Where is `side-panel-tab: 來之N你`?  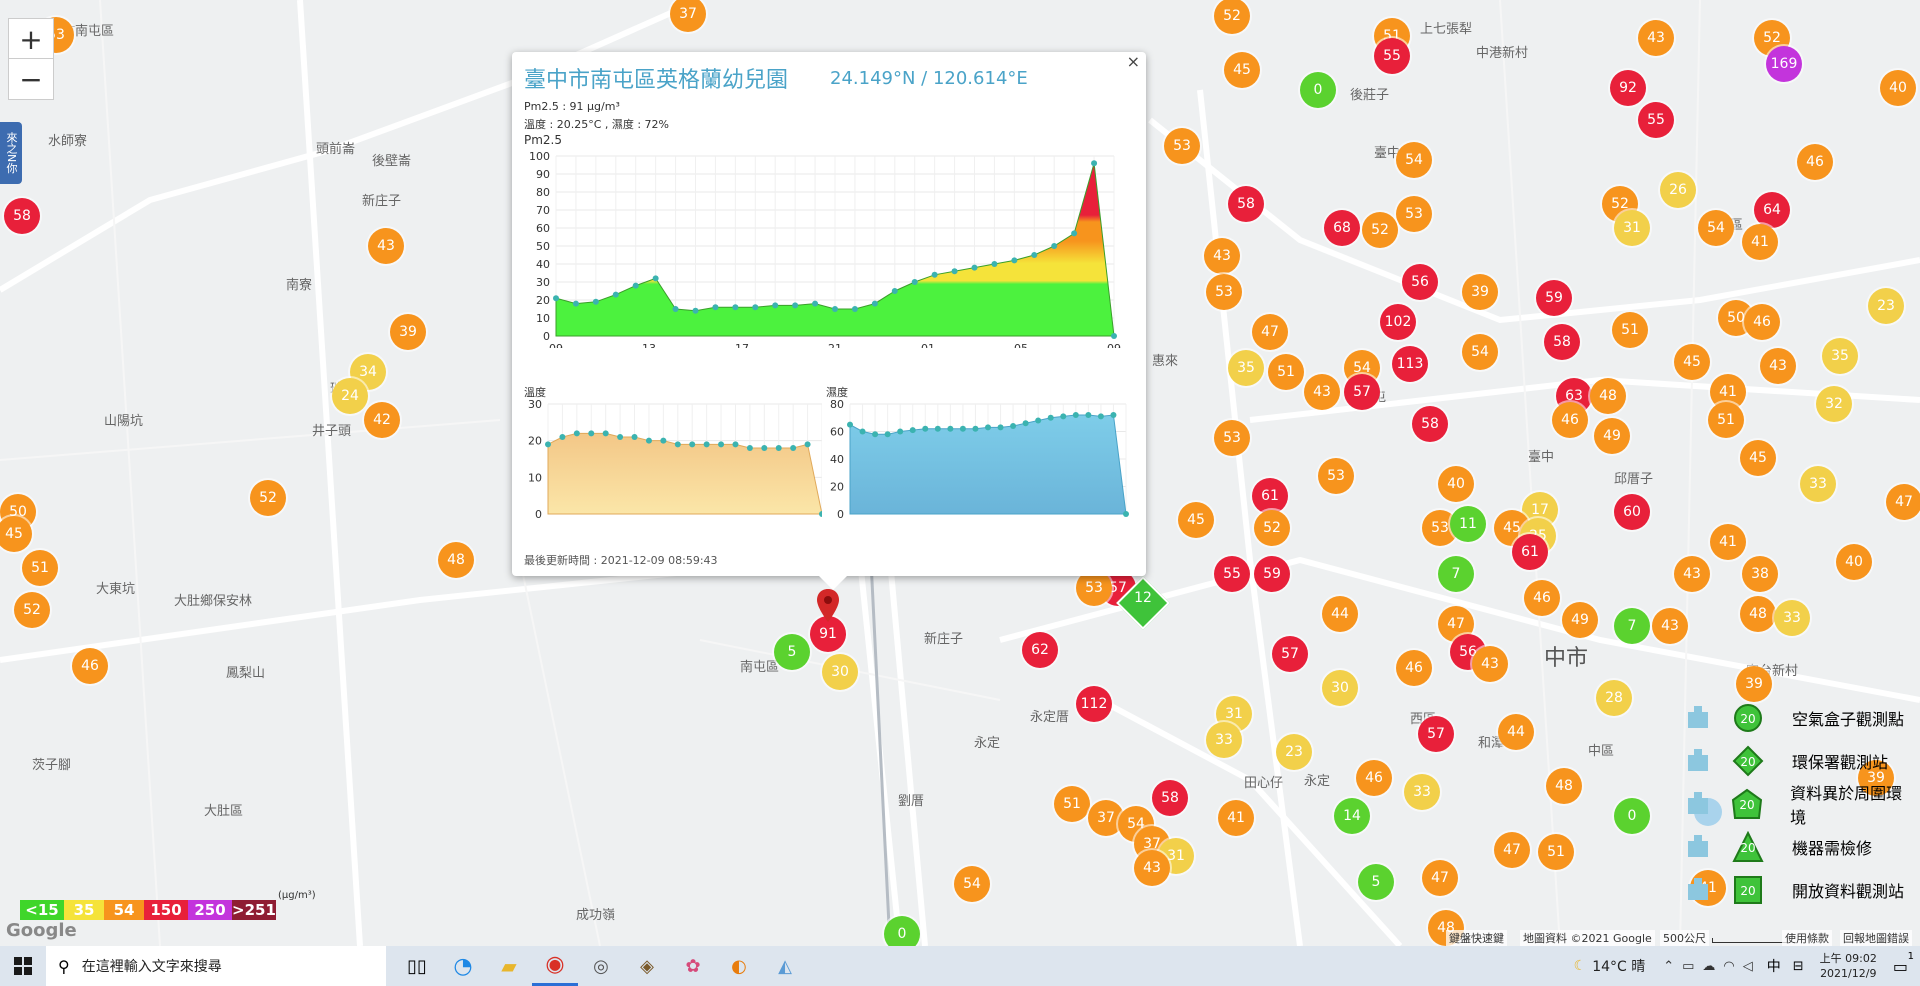 side-panel-tab: 來之N你 is located at coordinates (11, 153).